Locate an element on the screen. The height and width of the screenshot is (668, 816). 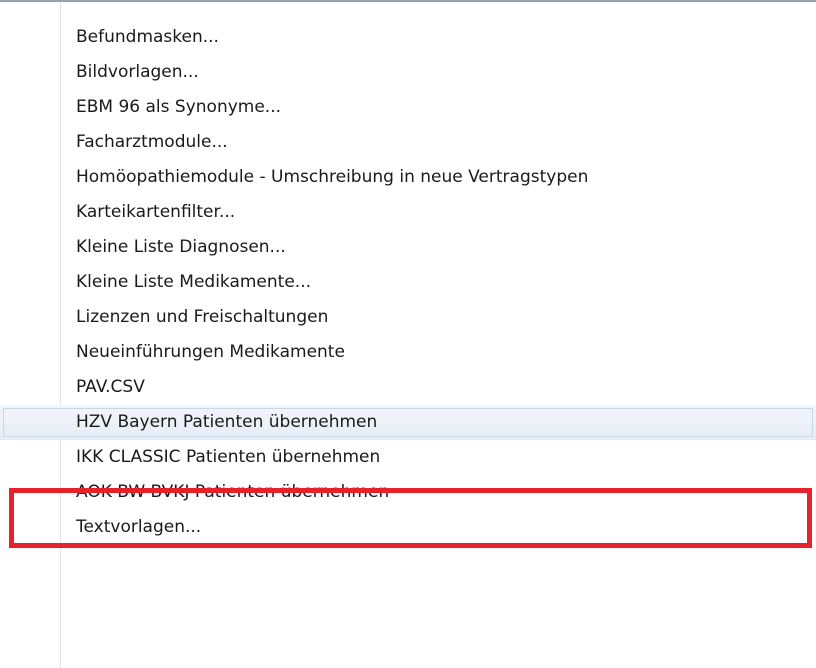
menu-item-hzv-bayern: HZV Bayern Patienten übernehmen is located at coordinates (408, 422).